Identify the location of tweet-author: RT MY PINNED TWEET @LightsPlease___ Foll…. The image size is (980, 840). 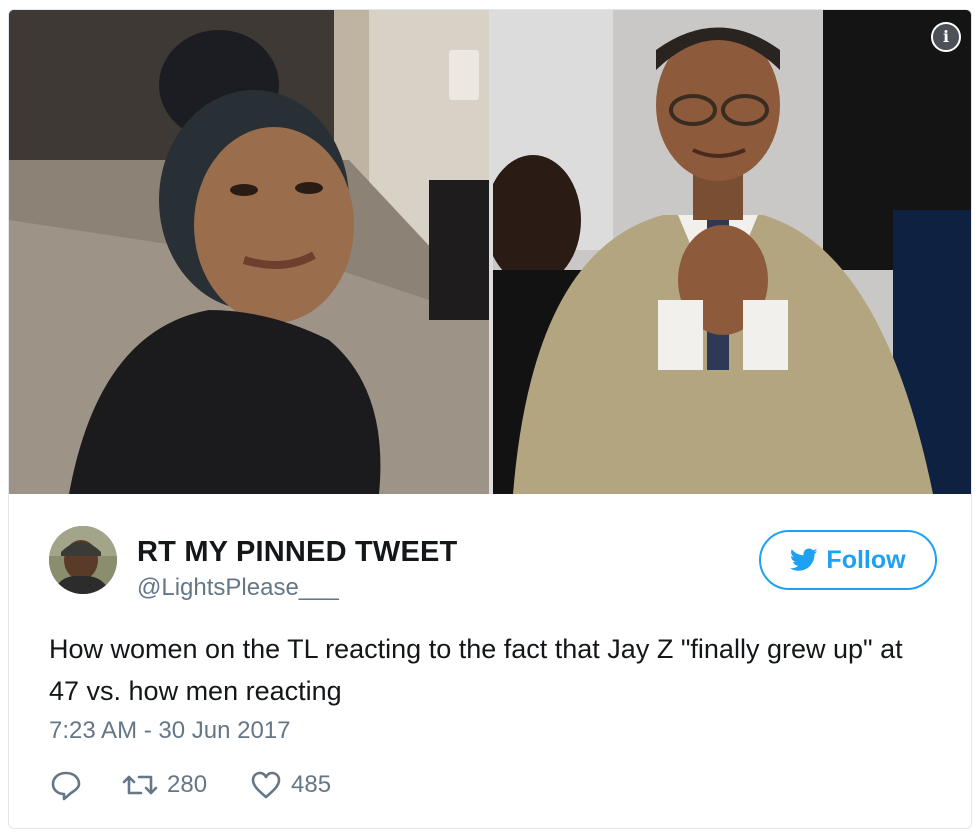
(493, 561).